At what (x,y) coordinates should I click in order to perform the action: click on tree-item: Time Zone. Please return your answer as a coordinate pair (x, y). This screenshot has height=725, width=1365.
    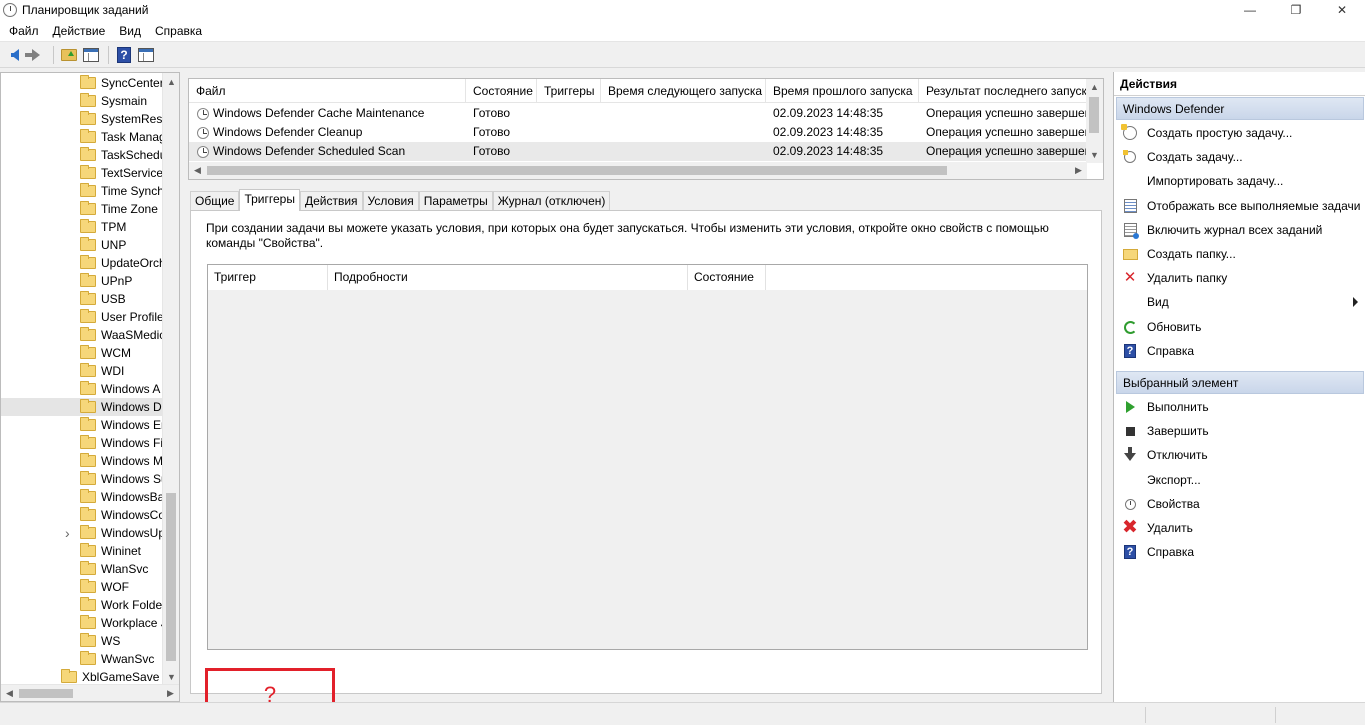
    Looking at the image, I should click on (82, 209).